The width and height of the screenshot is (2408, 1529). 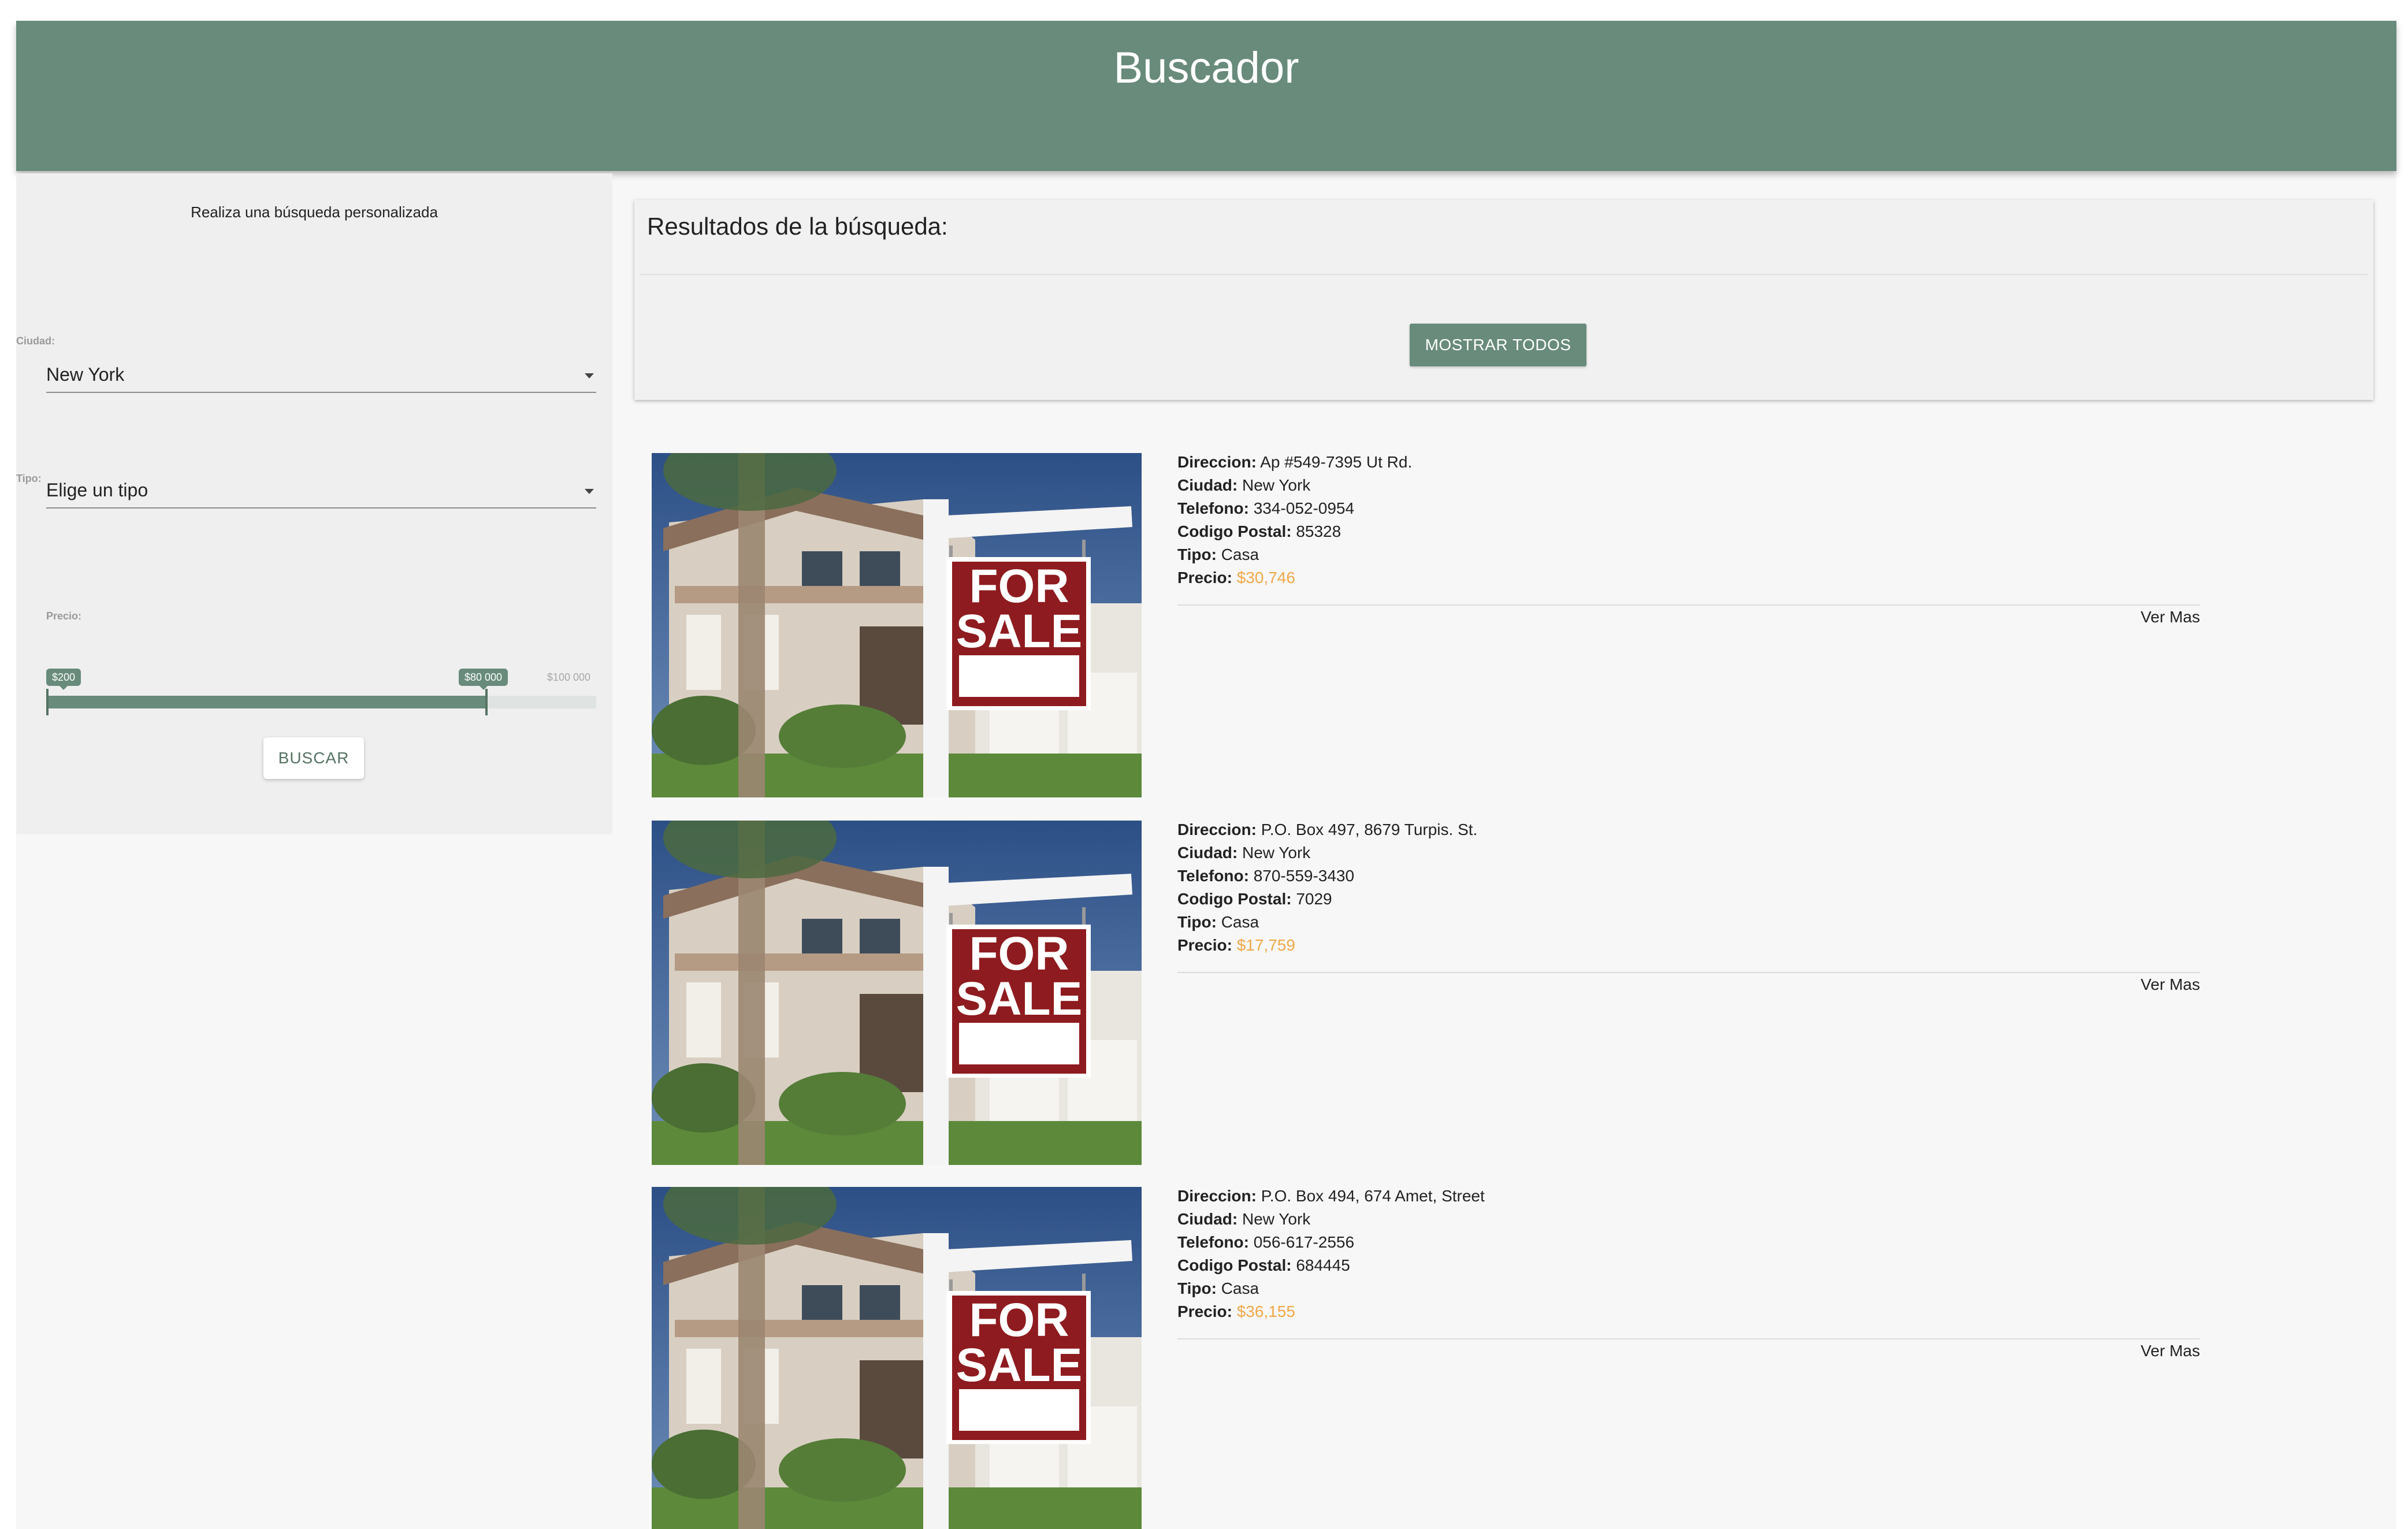 I want to click on sidebar-title: Realiza una búsqueda personalizada, so click(x=314, y=212).